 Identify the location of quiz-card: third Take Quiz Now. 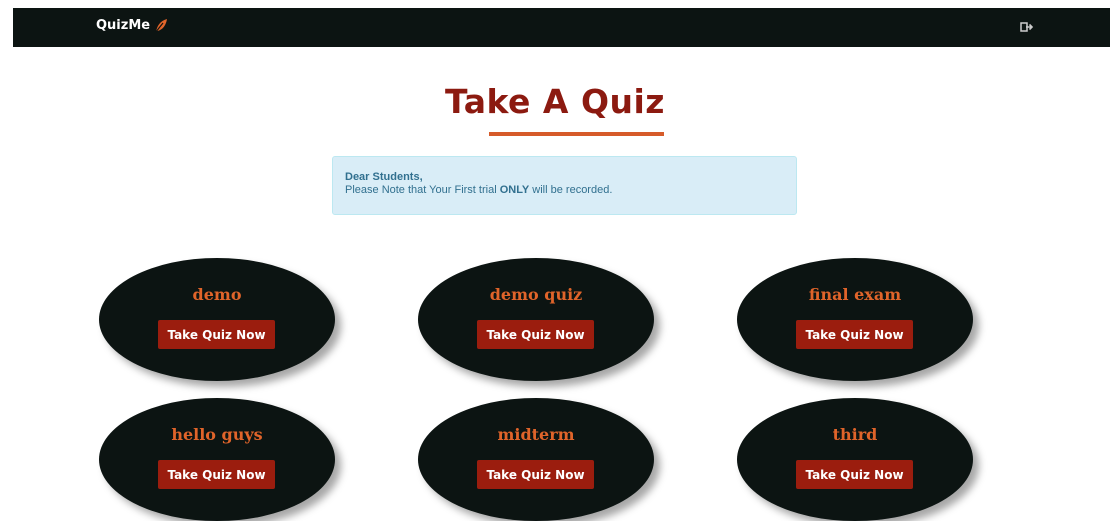
(855, 459).